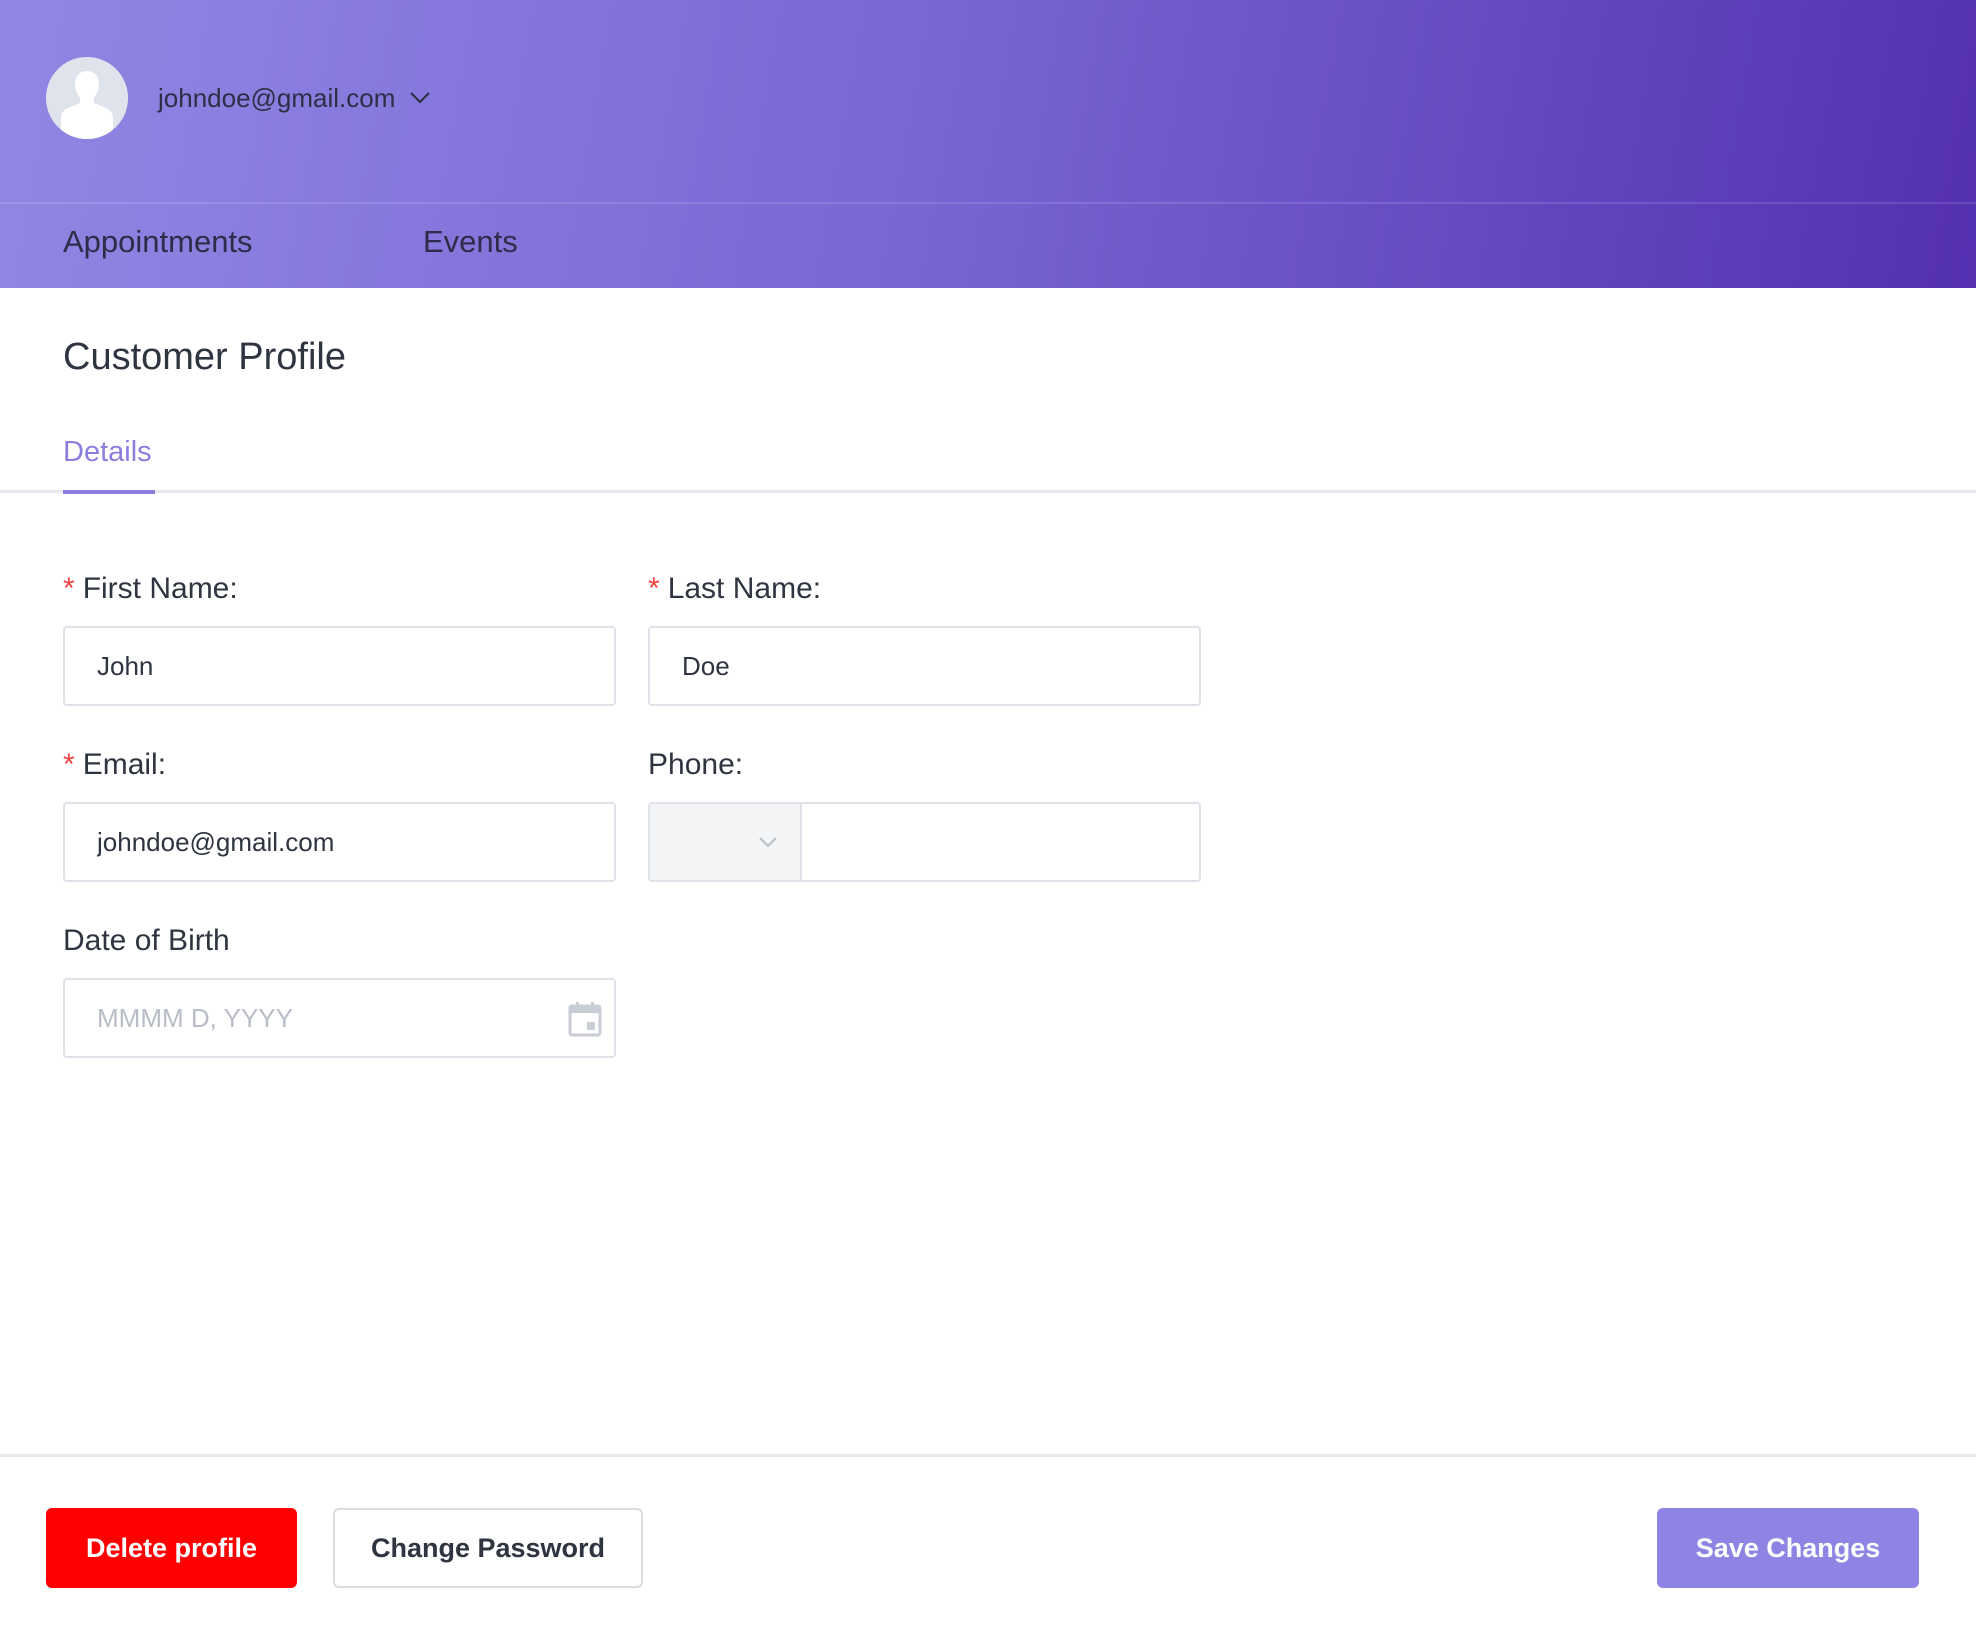 The image size is (1976, 1626). I want to click on delete-profile-button: Delete profile, so click(171, 1548).